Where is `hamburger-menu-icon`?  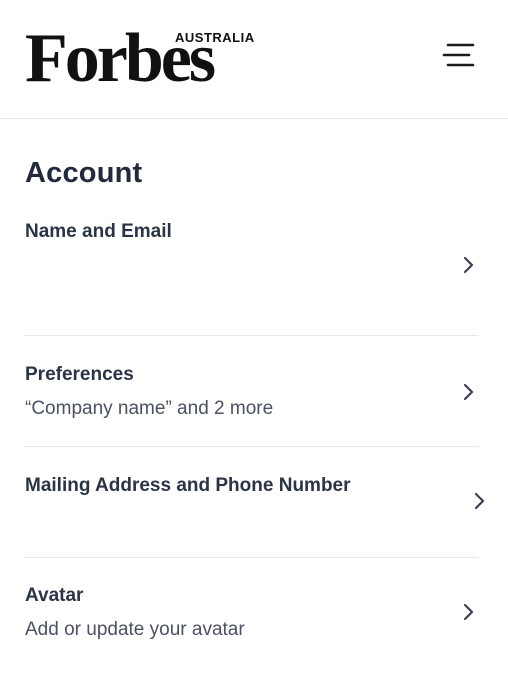
hamburger-menu-icon is located at coordinates (458, 55).